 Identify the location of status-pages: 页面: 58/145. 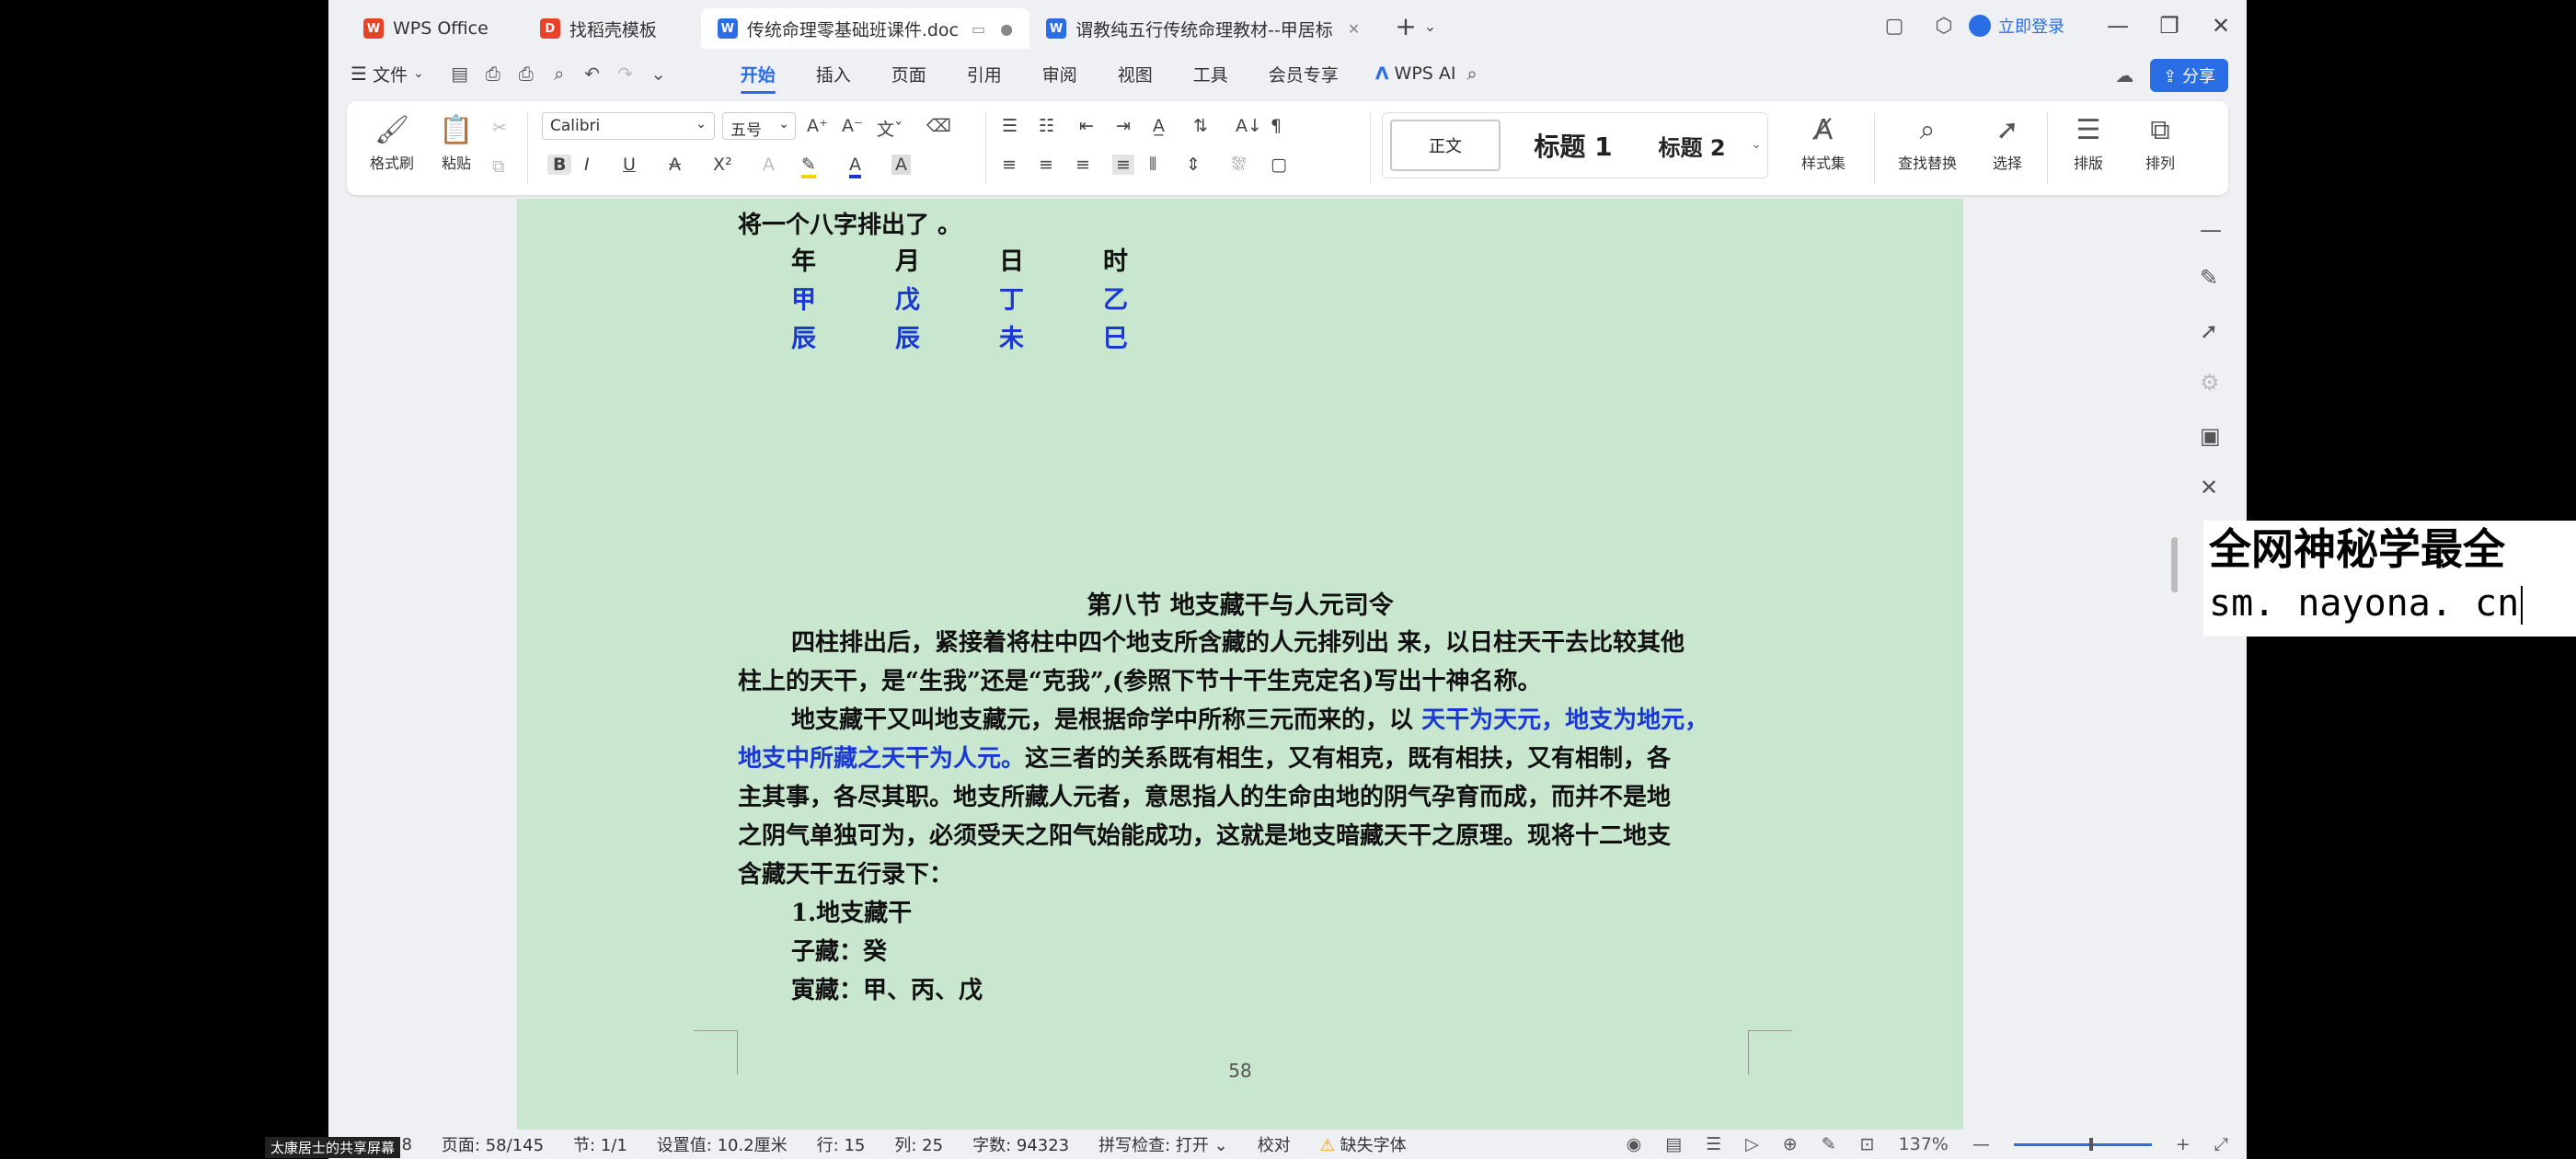
(493, 1144).